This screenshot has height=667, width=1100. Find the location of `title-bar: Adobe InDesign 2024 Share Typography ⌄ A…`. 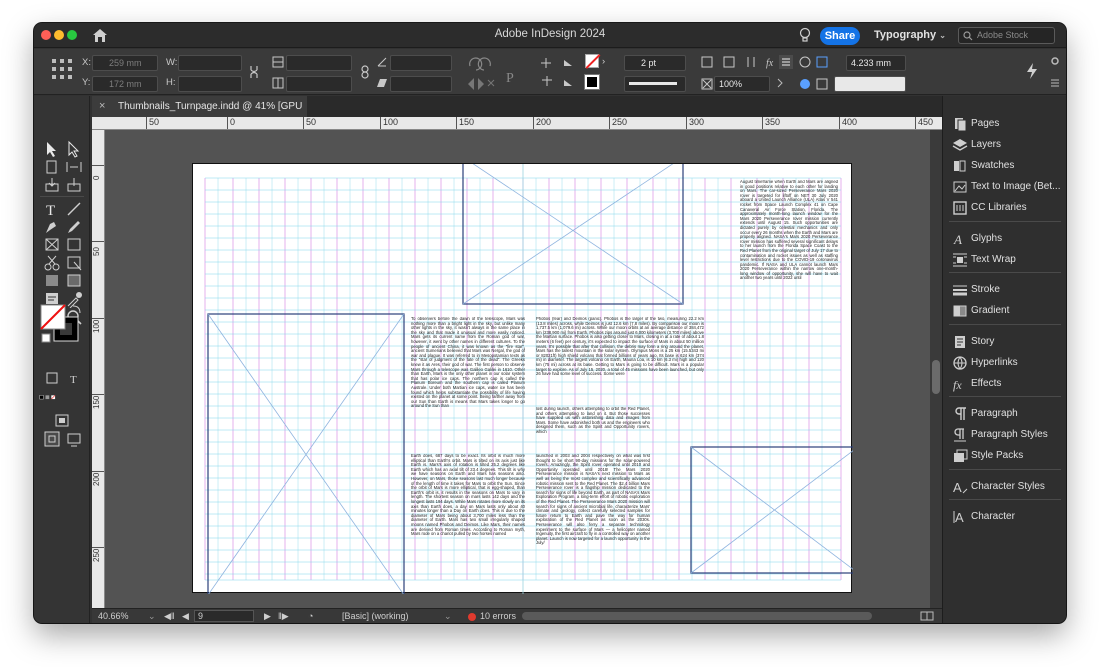

title-bar: Adobe InDesign 2024 Share Typography ⌄ A… is located at coordinates (550, 35).